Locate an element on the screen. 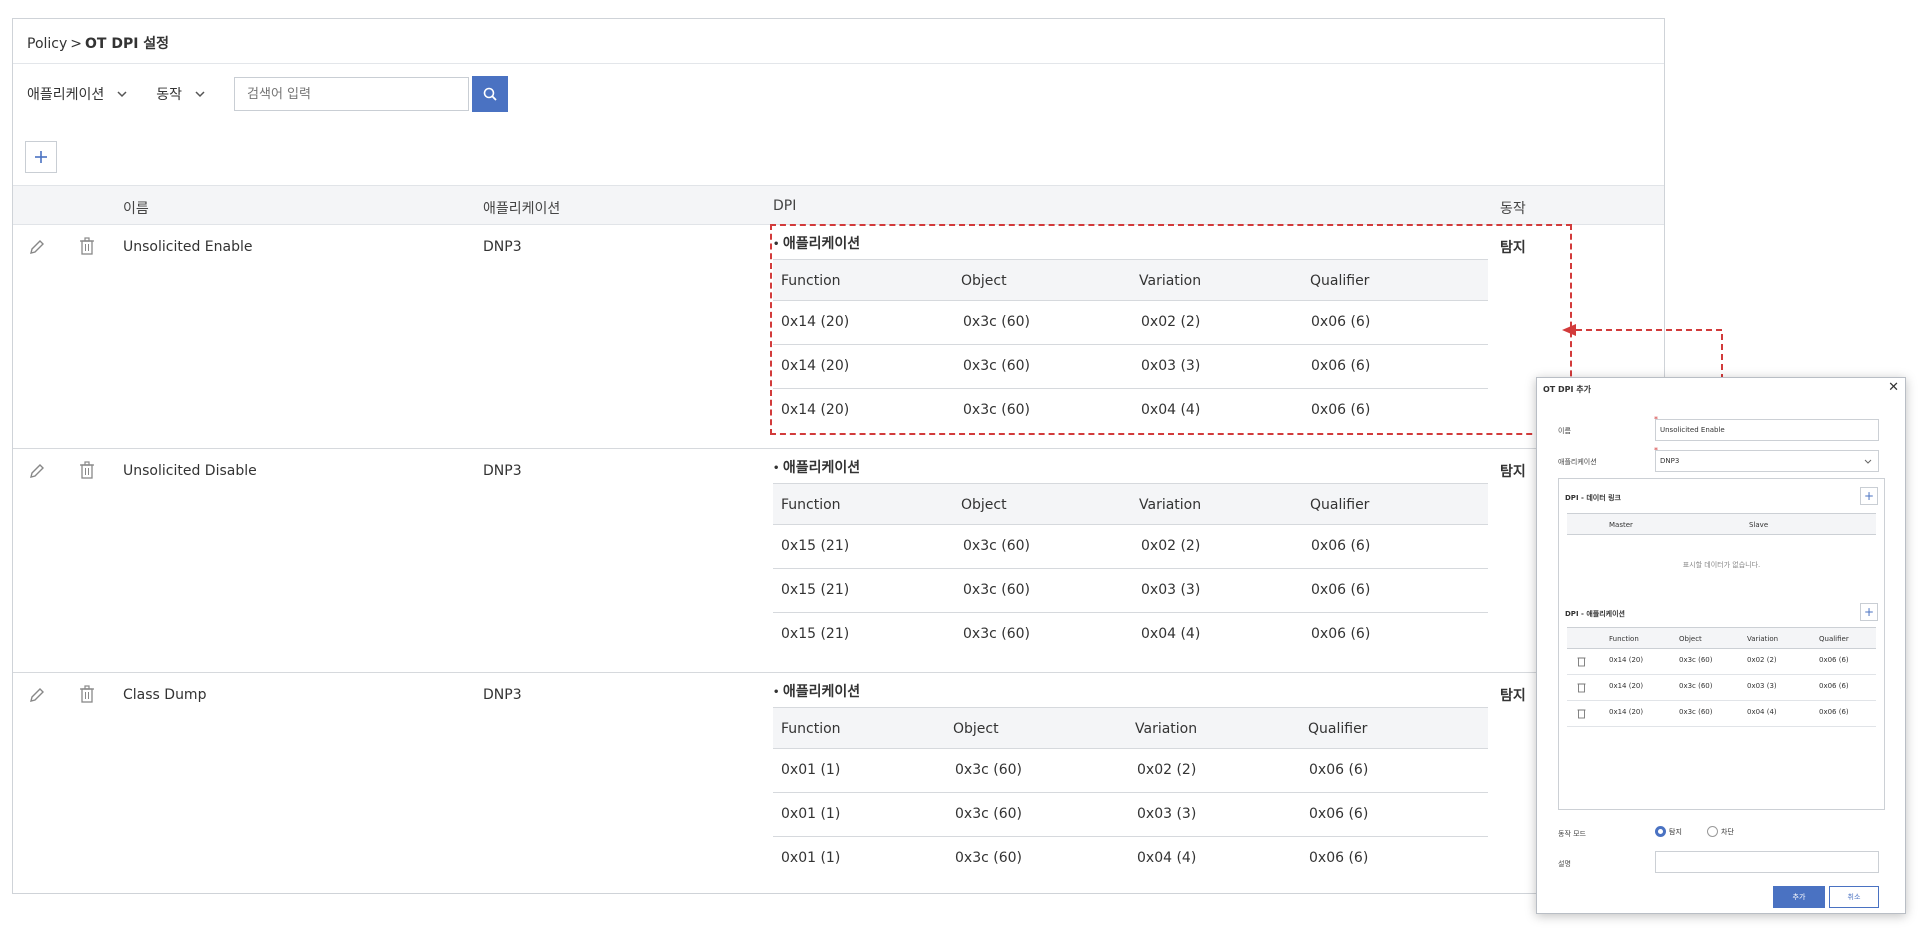 Image resolution: width=1920 pixels, height=938 pixels. description-field is located at coordinates (1767, 862).